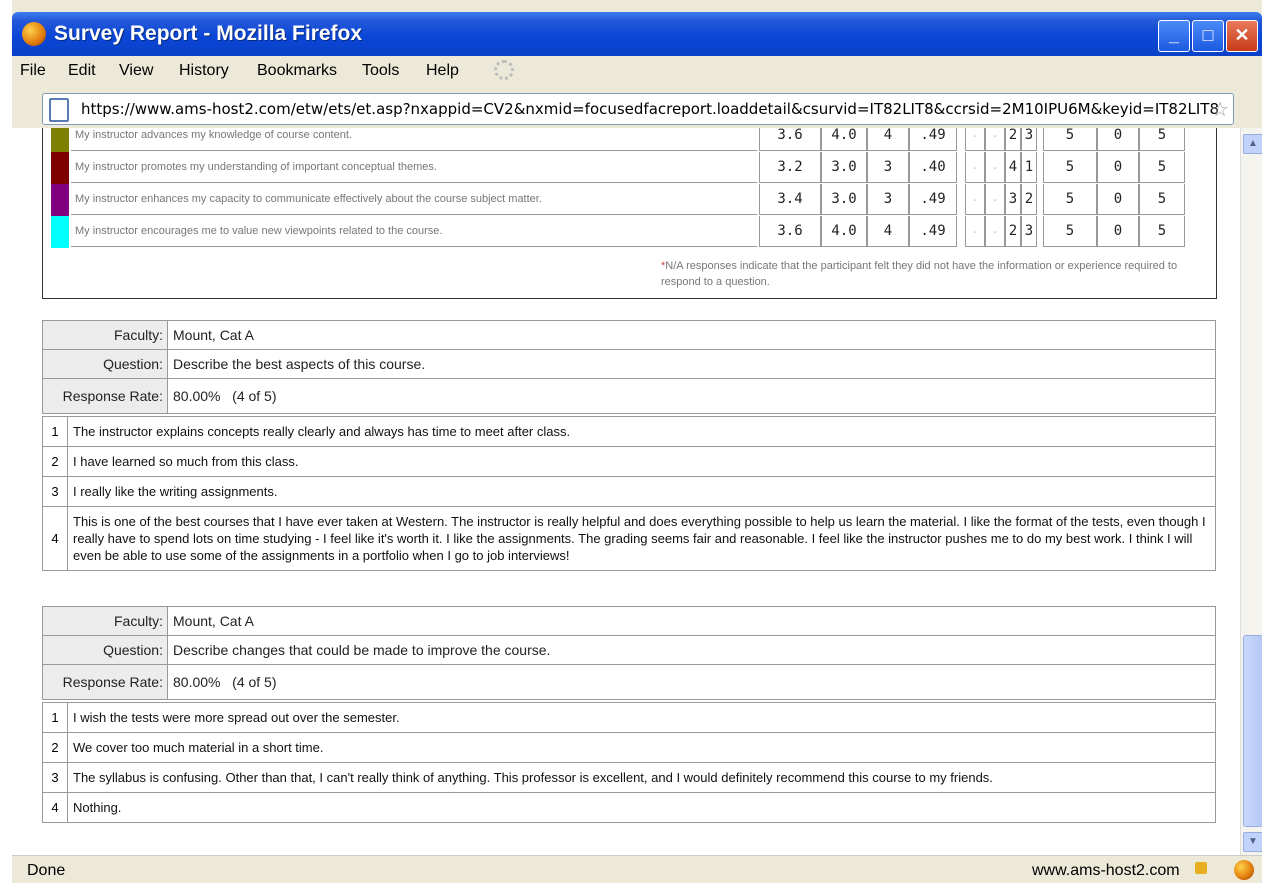 Image resolution: width=1262 pixels, height=883 pixels. What do you see at coordinates (136, 71) in the screenshot?
I see `menu-view: View` at bounding box center [136, 71].